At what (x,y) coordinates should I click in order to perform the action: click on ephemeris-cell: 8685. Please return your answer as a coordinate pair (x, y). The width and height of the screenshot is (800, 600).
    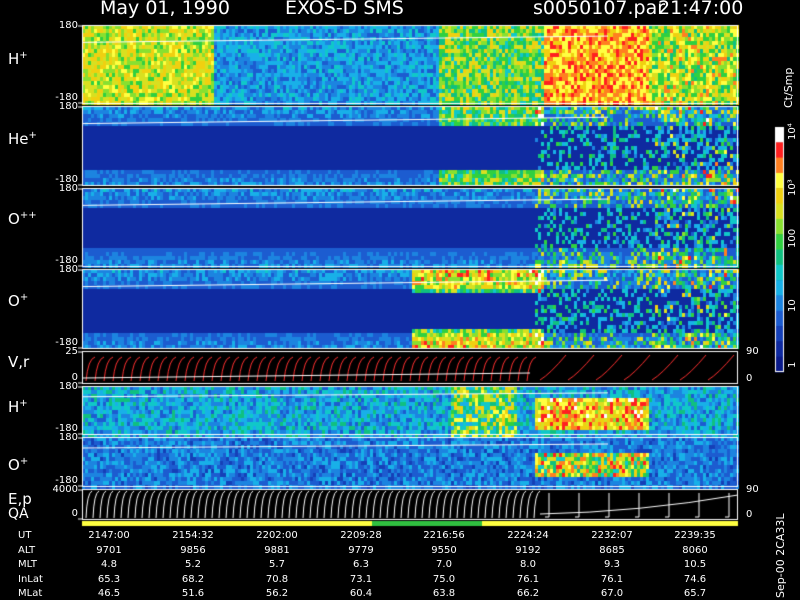
    Looking at the image, I should click on (612, 550).